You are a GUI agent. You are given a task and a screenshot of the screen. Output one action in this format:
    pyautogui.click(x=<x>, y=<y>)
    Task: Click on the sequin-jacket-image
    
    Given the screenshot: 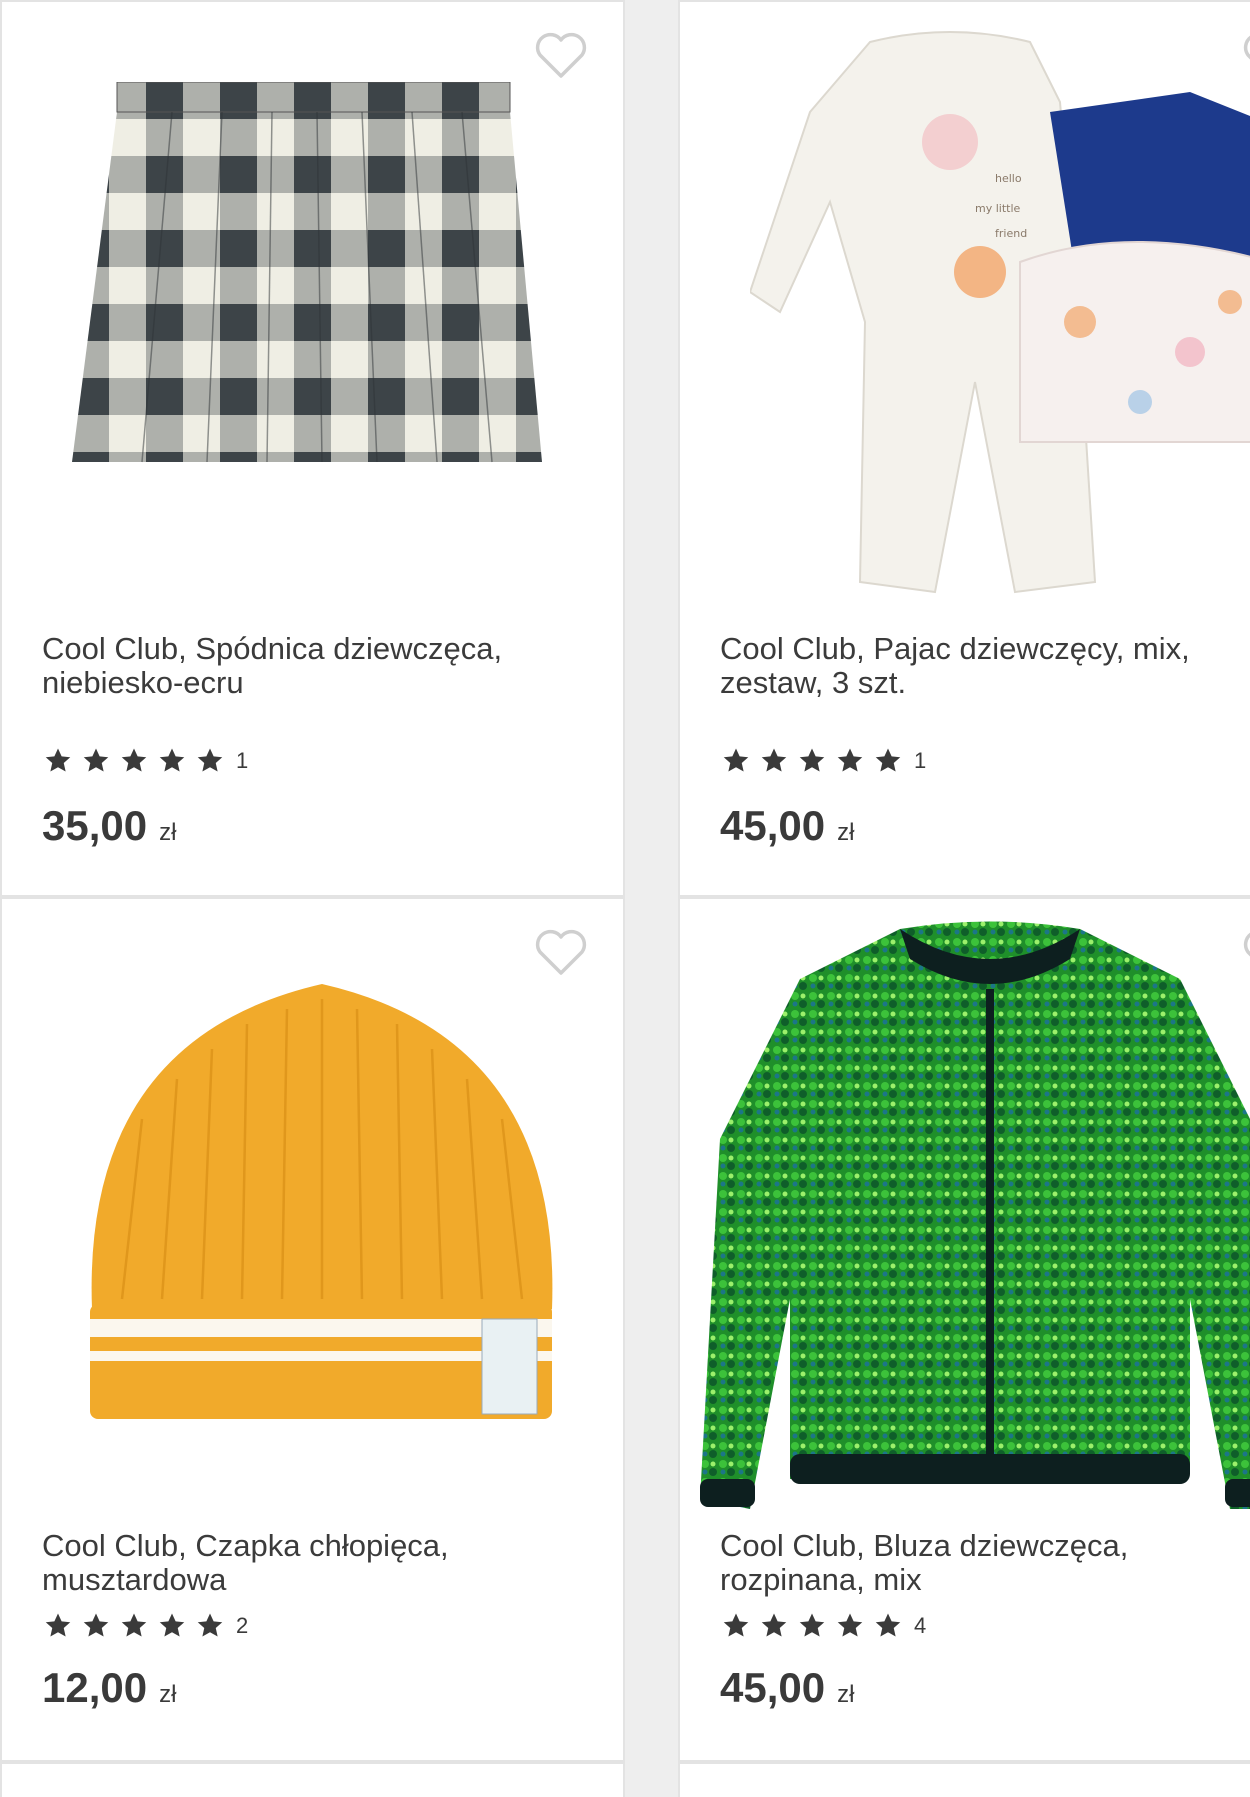 What is the action you would take?
    pyautogui.click(x=975, y=1215)
    